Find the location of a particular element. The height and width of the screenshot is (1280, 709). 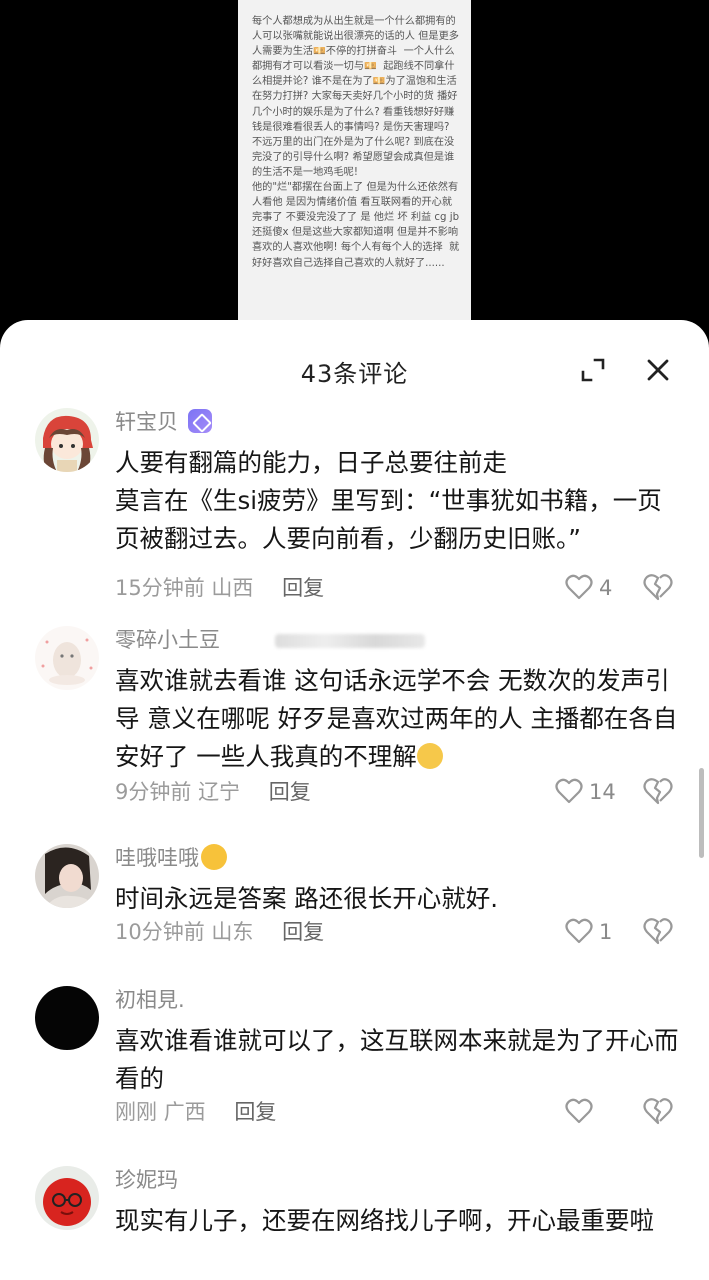

like-button: 14 is located at coordinates (595, 792).